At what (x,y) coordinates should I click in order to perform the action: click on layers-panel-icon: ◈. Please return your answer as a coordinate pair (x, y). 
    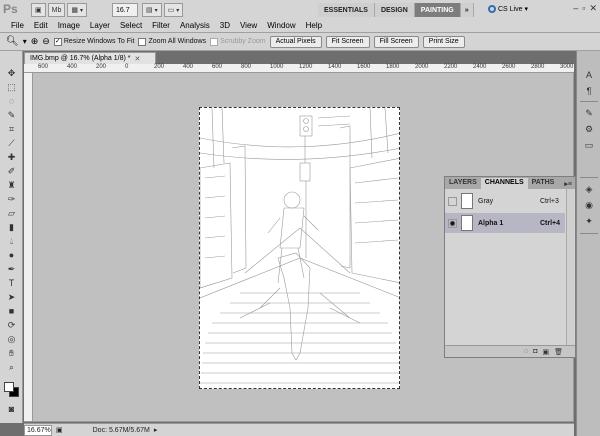
    Looking at the image, I should click on (589, 189).